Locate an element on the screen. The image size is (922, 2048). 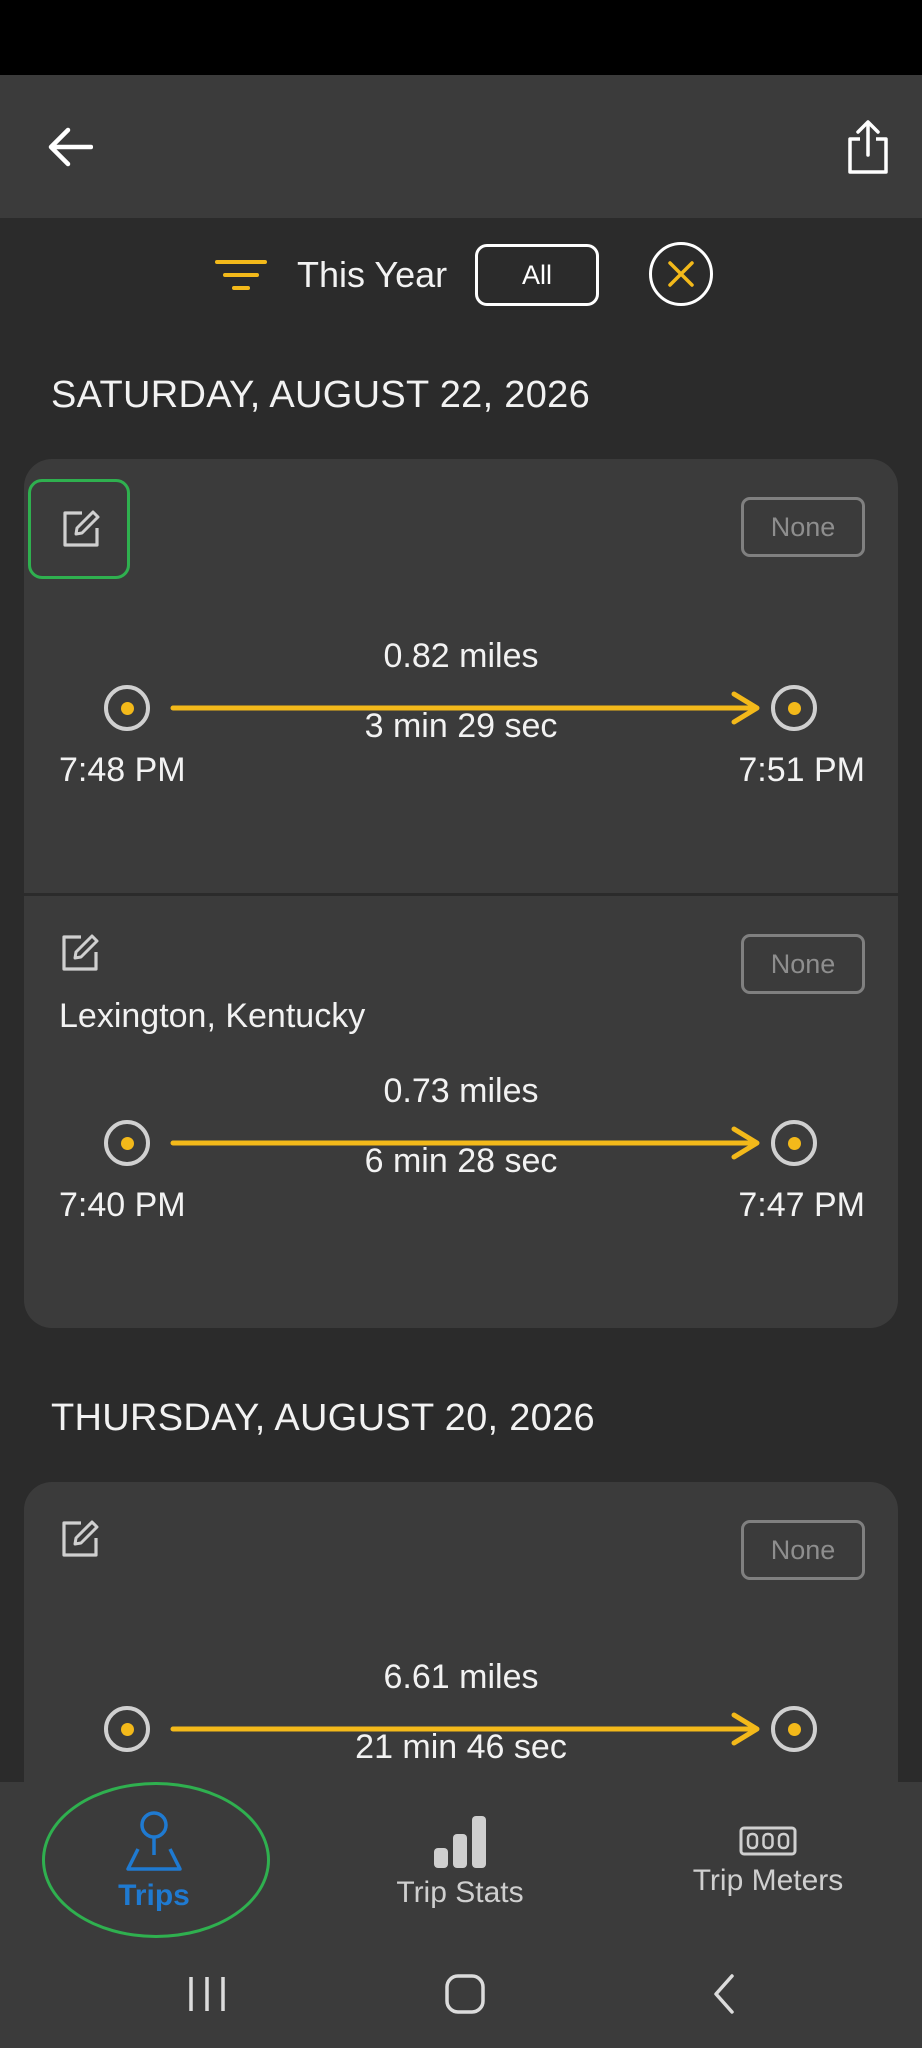
system-back-button is located at coordinates (724, 1994).